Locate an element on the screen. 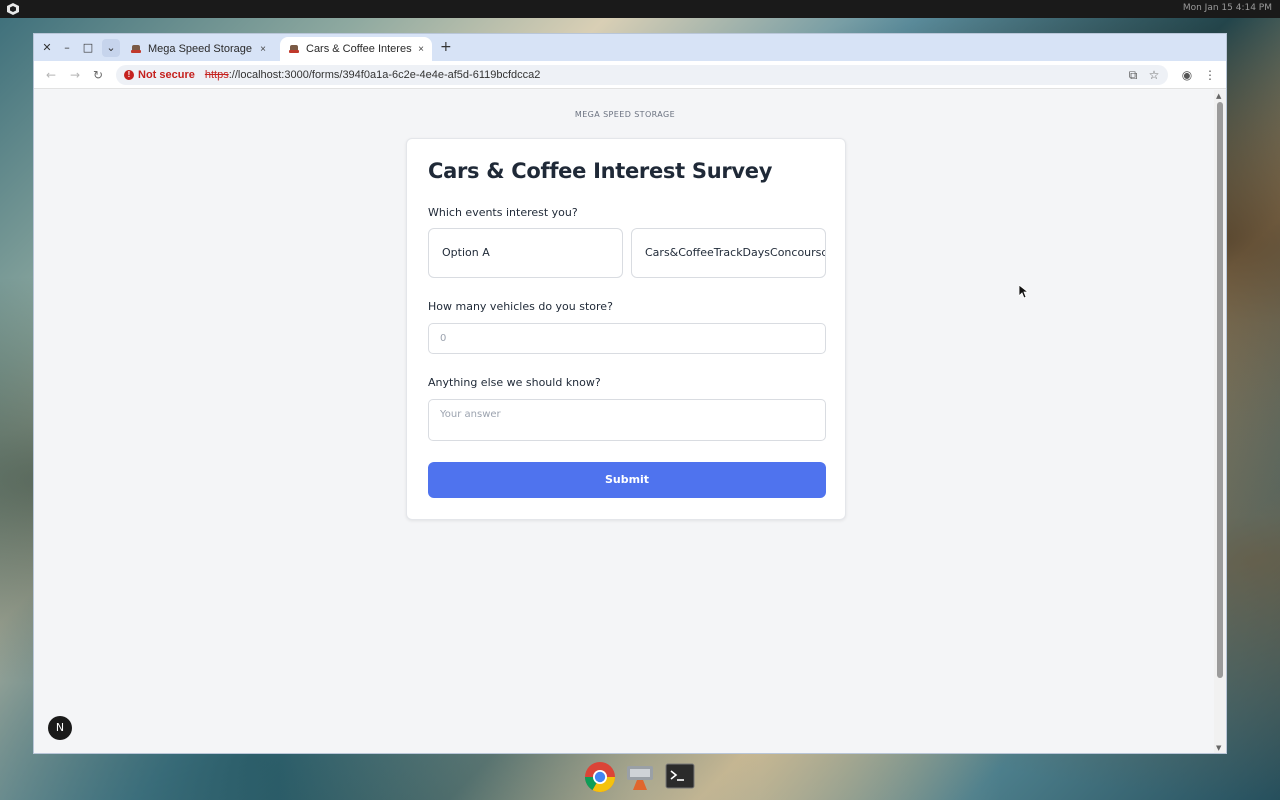 This screenshot has height=800, width=1280. window-minimize-icon: – is located at coordinates (67, 48).